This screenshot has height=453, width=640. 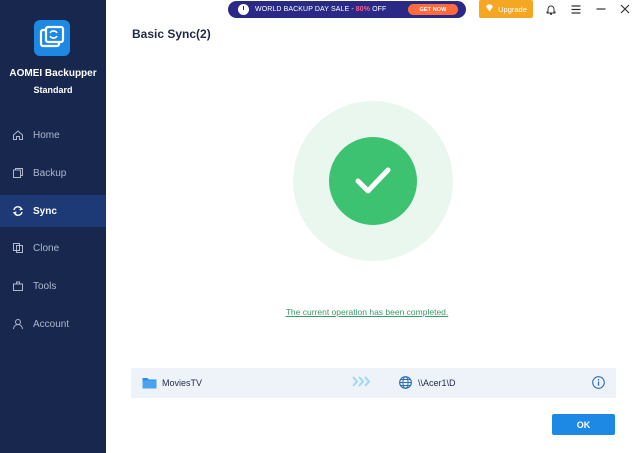 What do you see at coordinates (551, 9) in the screenshot?
I see `bell-icon` at bounding box center [551, 9].